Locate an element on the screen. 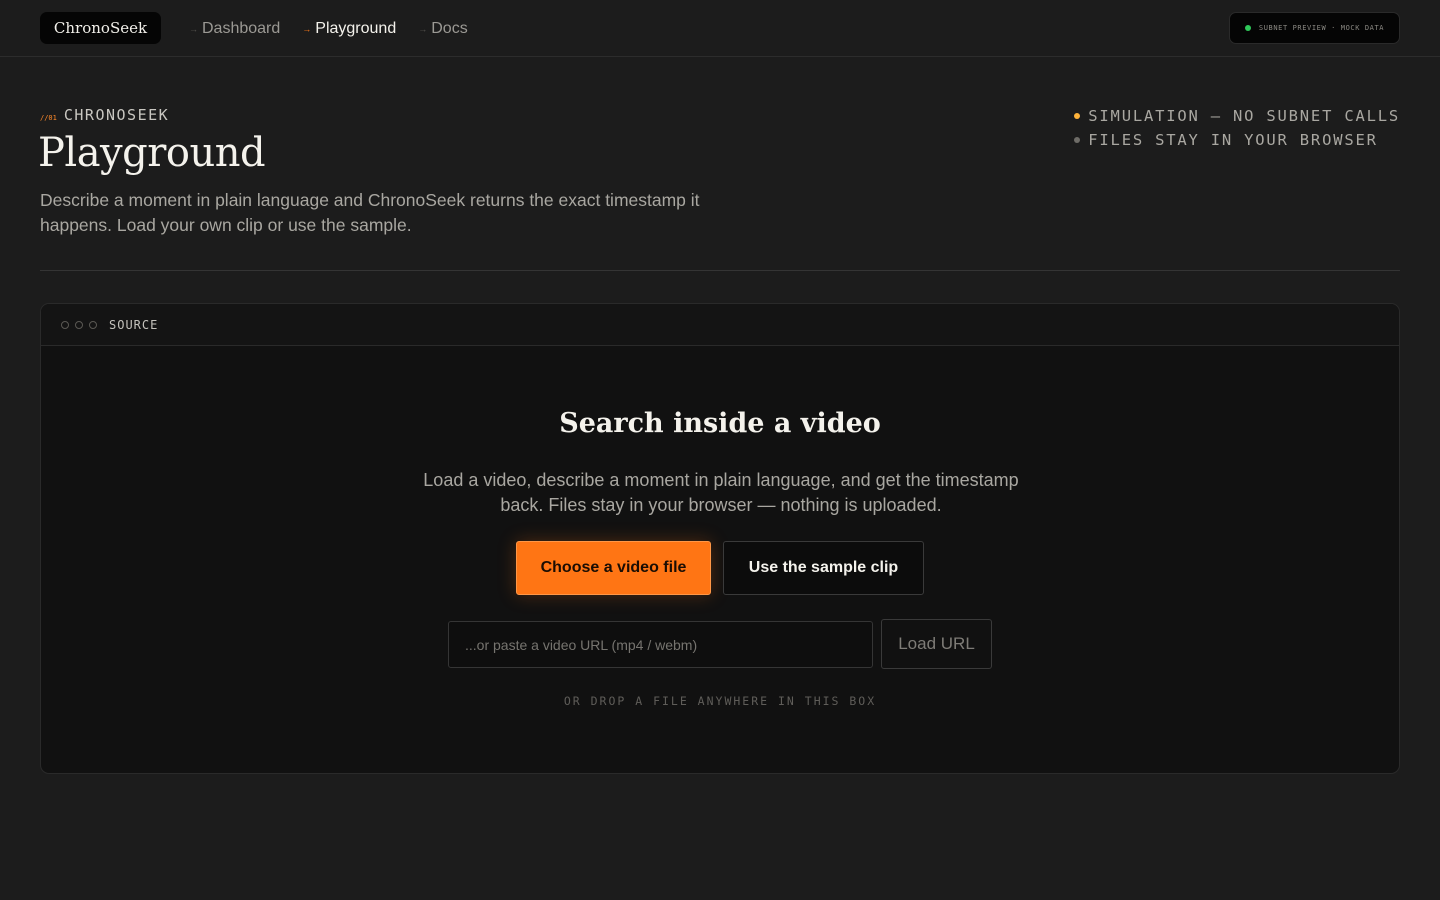 Image resolution: width=1440 pixels, height=900 pixels. note-text: Files stay in your browser is located at coordinates (1233, 140).